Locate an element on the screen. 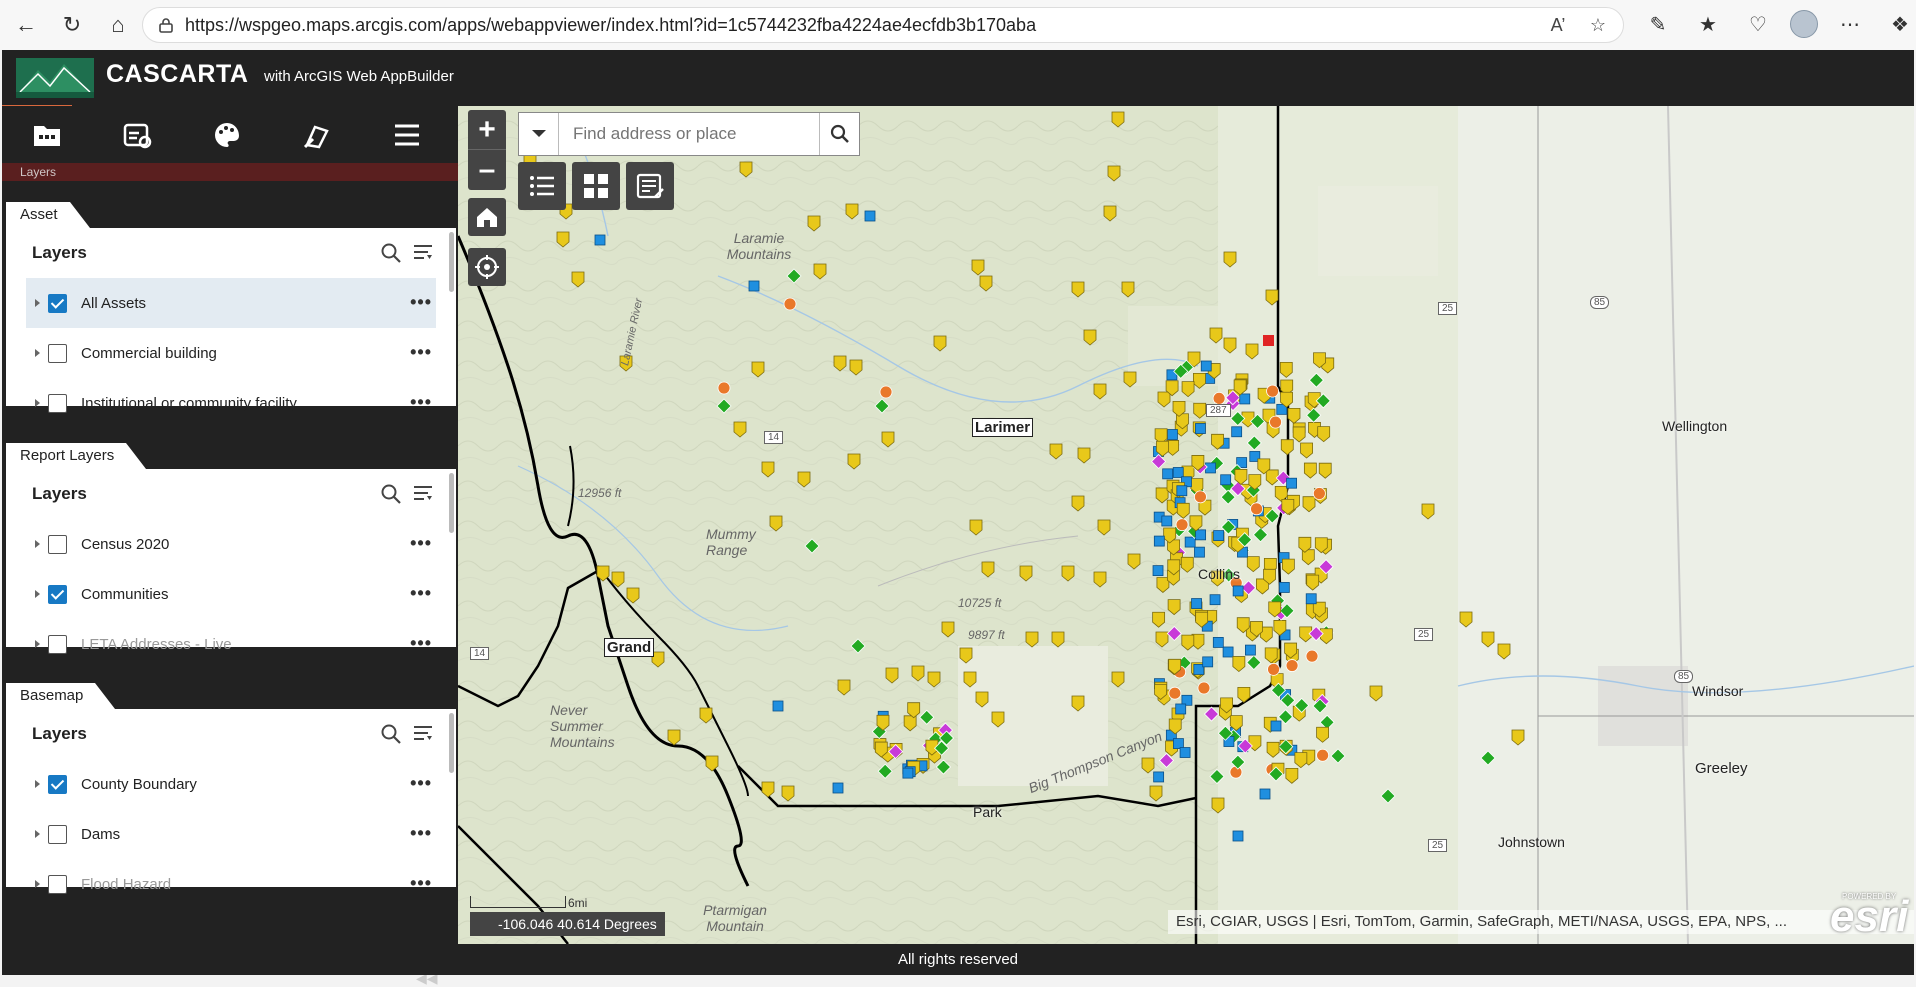 The image size is (1916, 987). back-icon: ← is located at coordinates (26, 25).